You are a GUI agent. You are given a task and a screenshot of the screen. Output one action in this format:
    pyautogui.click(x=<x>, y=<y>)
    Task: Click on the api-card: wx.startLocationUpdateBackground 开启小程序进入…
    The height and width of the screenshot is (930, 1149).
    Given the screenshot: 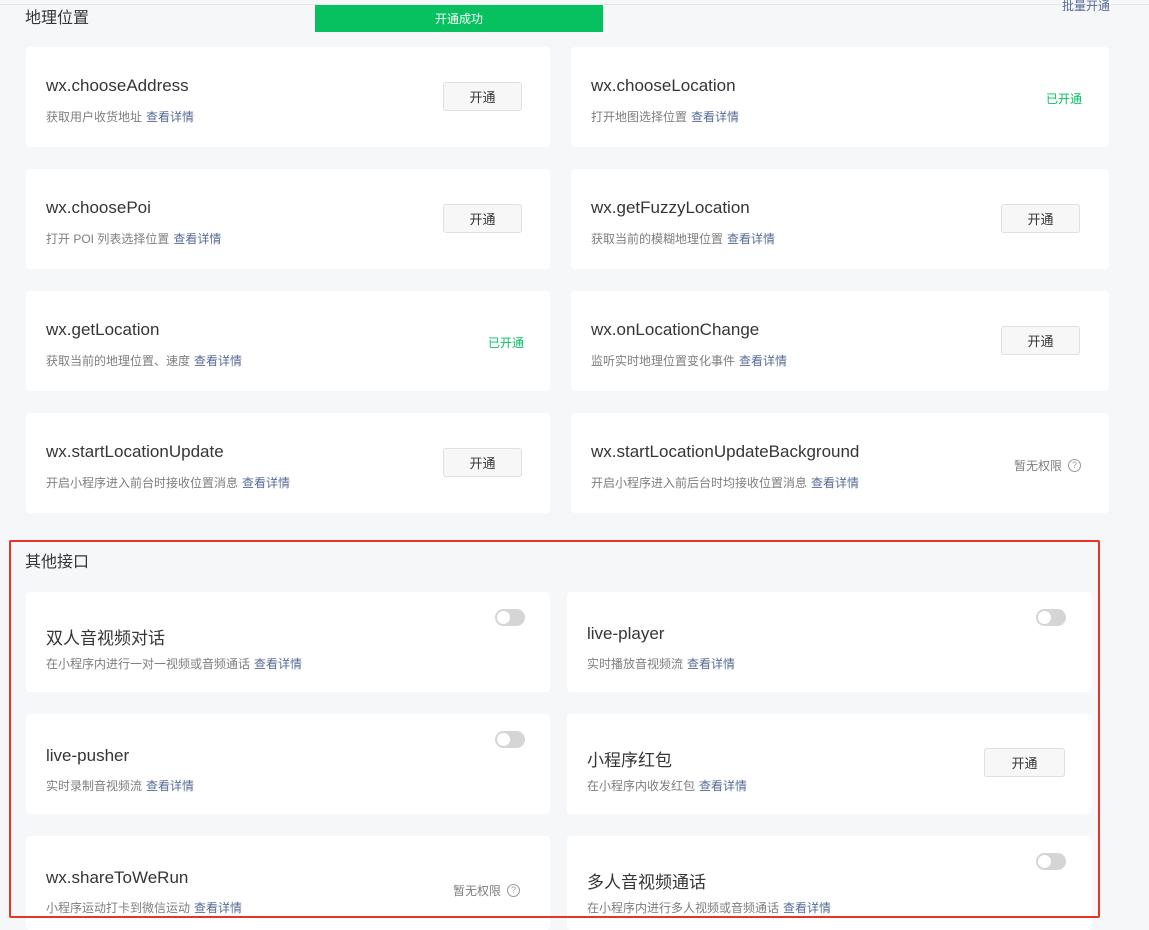 What is the action you would take?
    pyautogui.click(x=840, y=463)
    